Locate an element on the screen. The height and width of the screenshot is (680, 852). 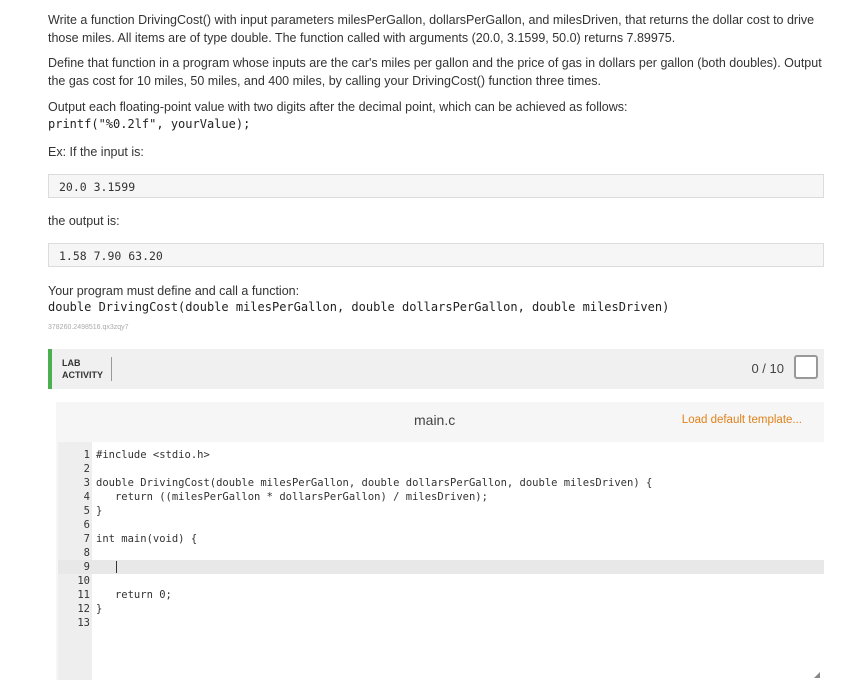
line-number: 1 is located at coordinates (86, 455).